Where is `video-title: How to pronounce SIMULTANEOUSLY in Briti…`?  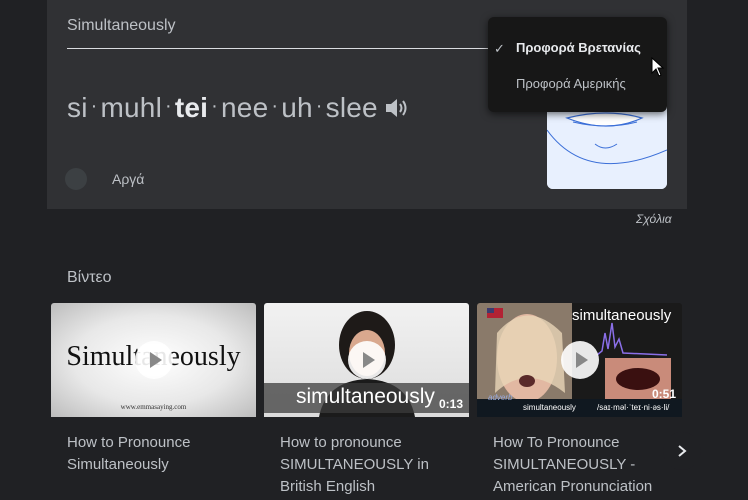 video-title: How to pronounce SIMULTANEOUSLY in Briti… is located at coordinates (365, 465).